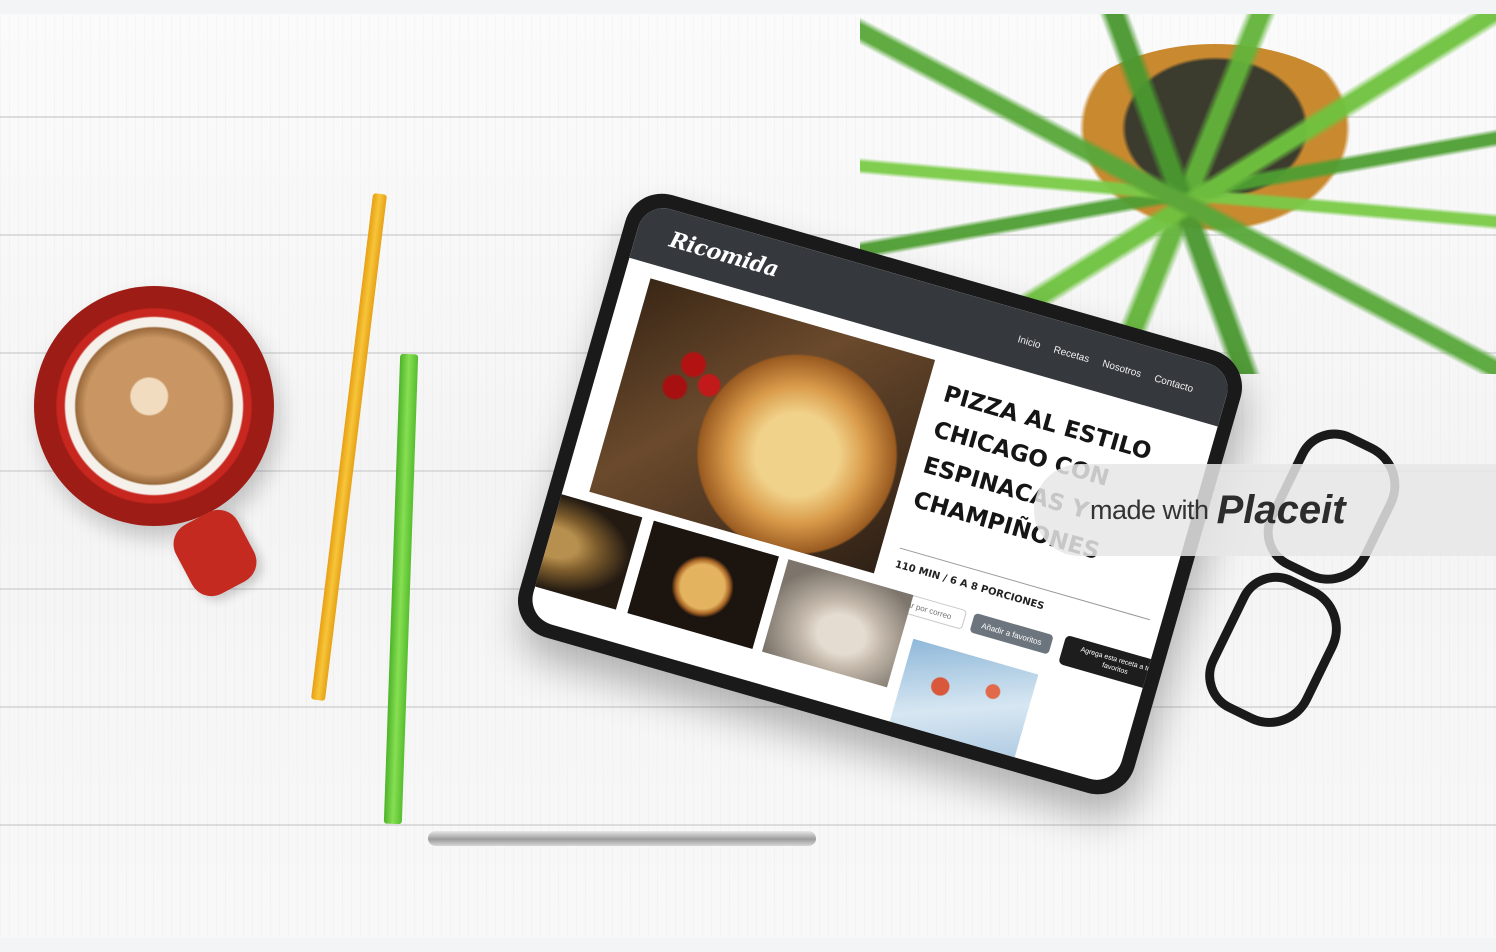 Image resolution: width=1496 pixels, height=952 pixels. Describe the element at coordinates (723, 255) in the screenshot. I see `site-brand: Ricomida` at that location.